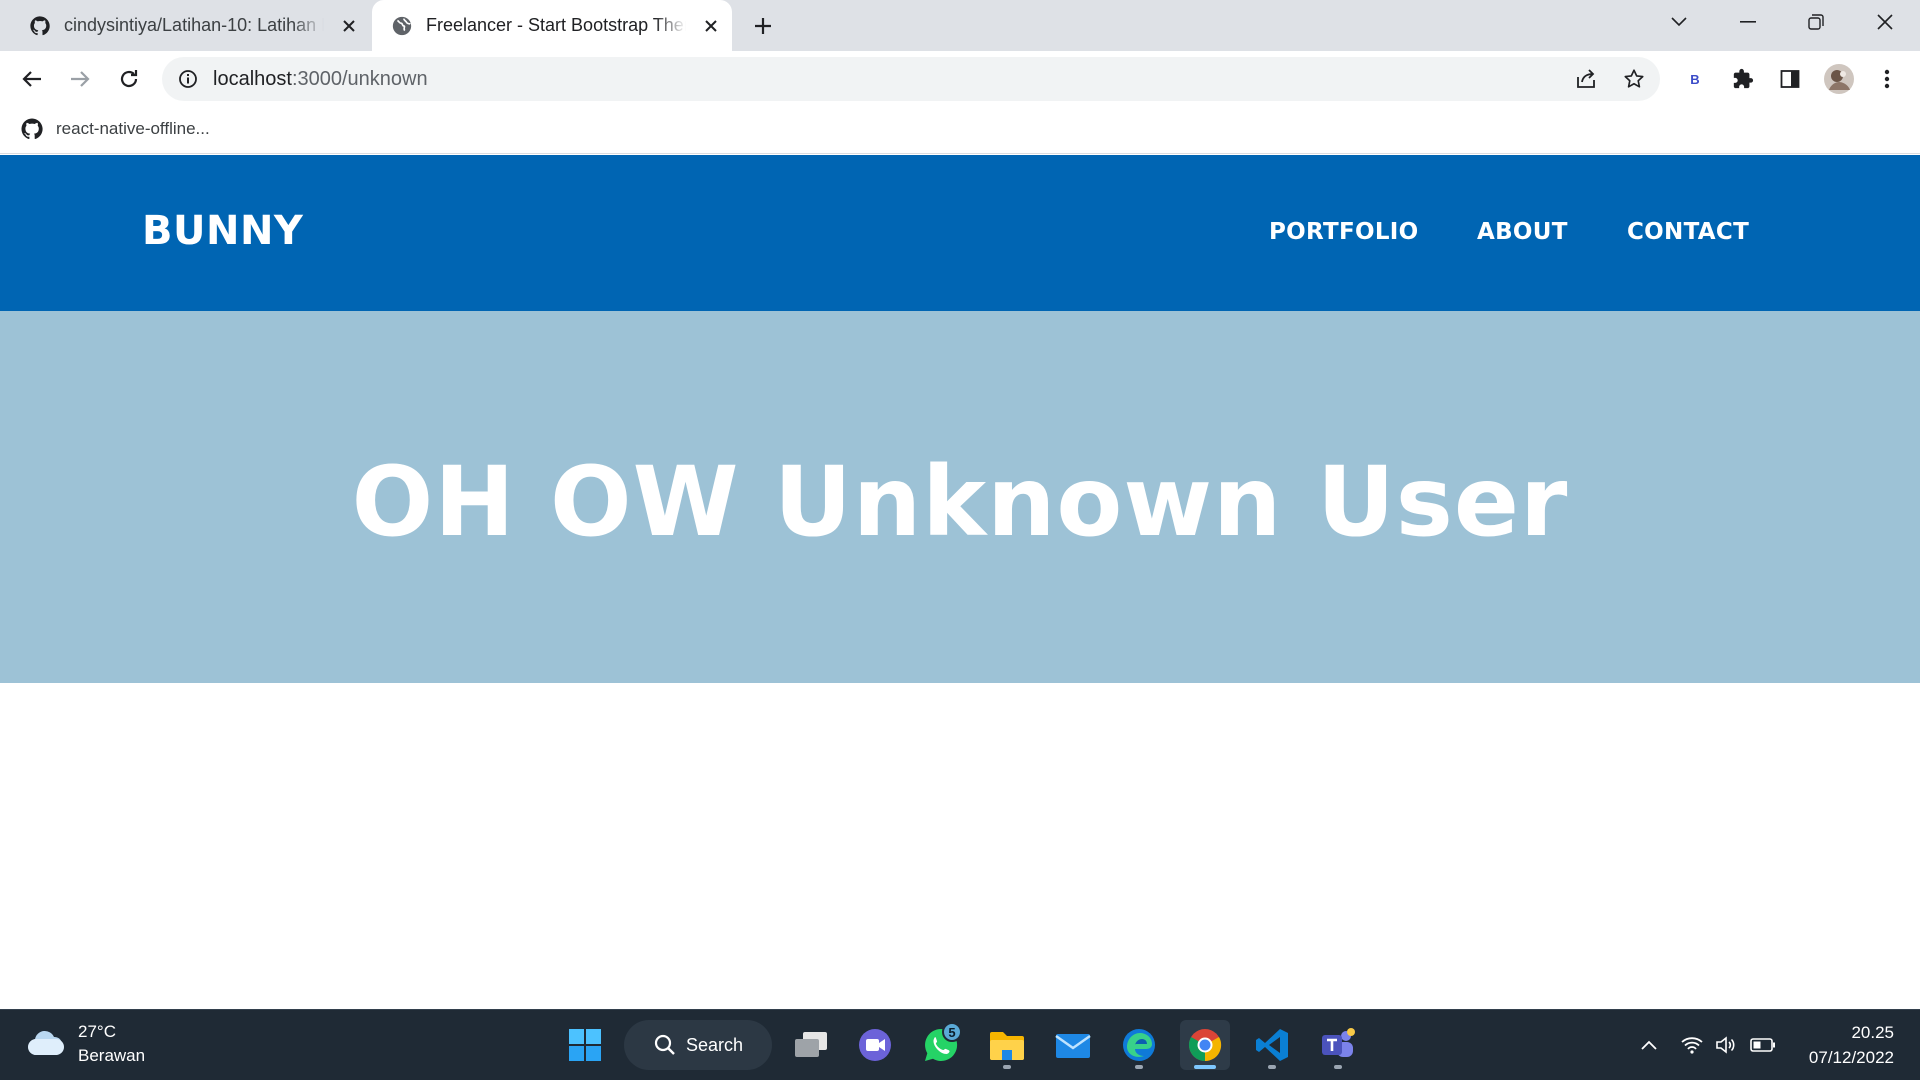 This screenshot has width=1920, height=1080. Describe the element at coordinates (222, 231) in the screenshot. I see `site-brand: BUNNY` at that location.